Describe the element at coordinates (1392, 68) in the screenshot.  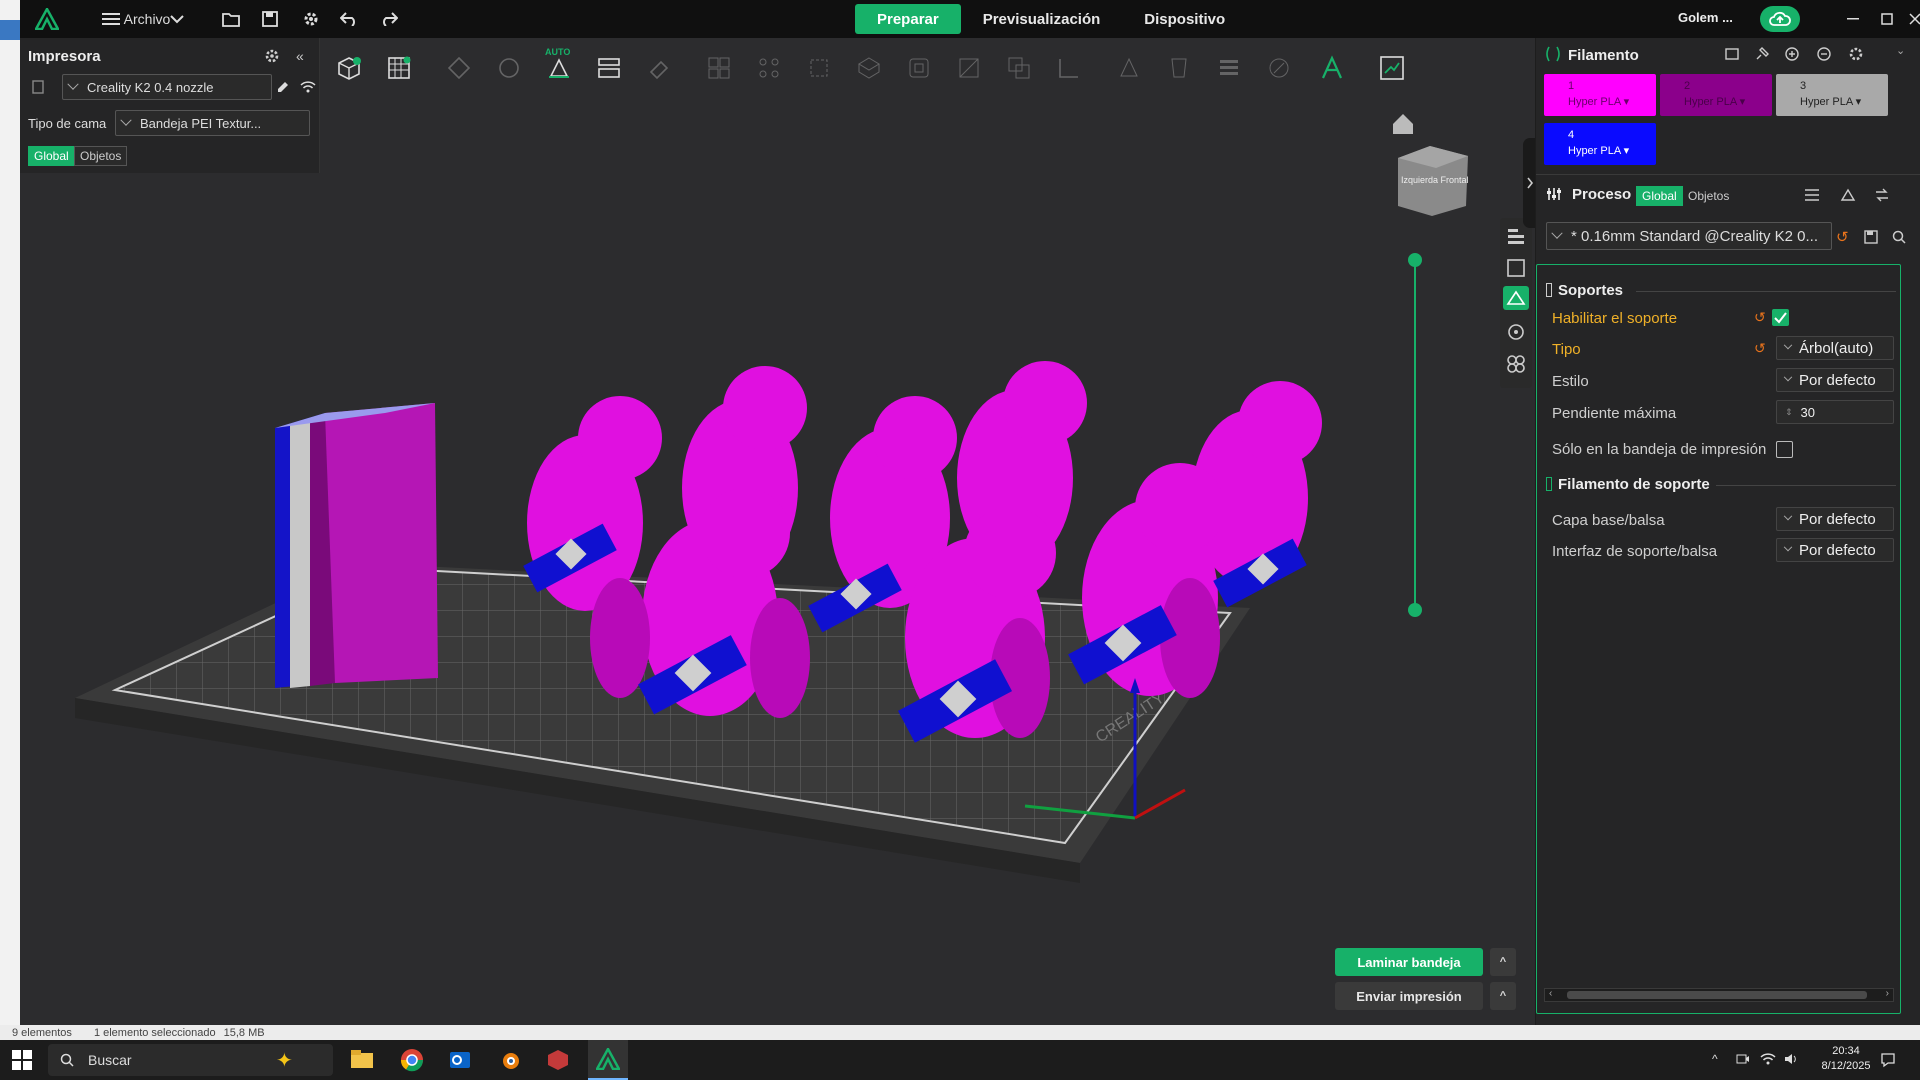
I see `assembly-icon` at that location.